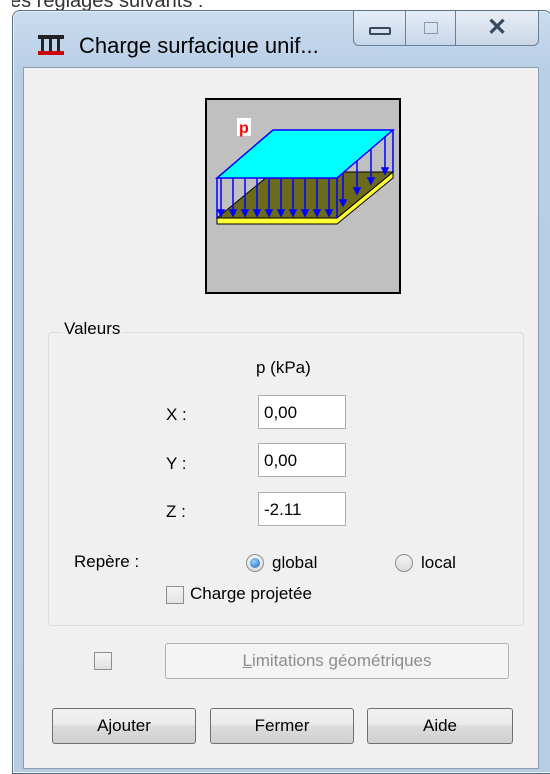 Image resolution: width=550 pixels, height=774 pixels. Describe the element at coordinates (283, 367) in the screenshot. I see `pressure-column-header: p (kPa)` at that location.